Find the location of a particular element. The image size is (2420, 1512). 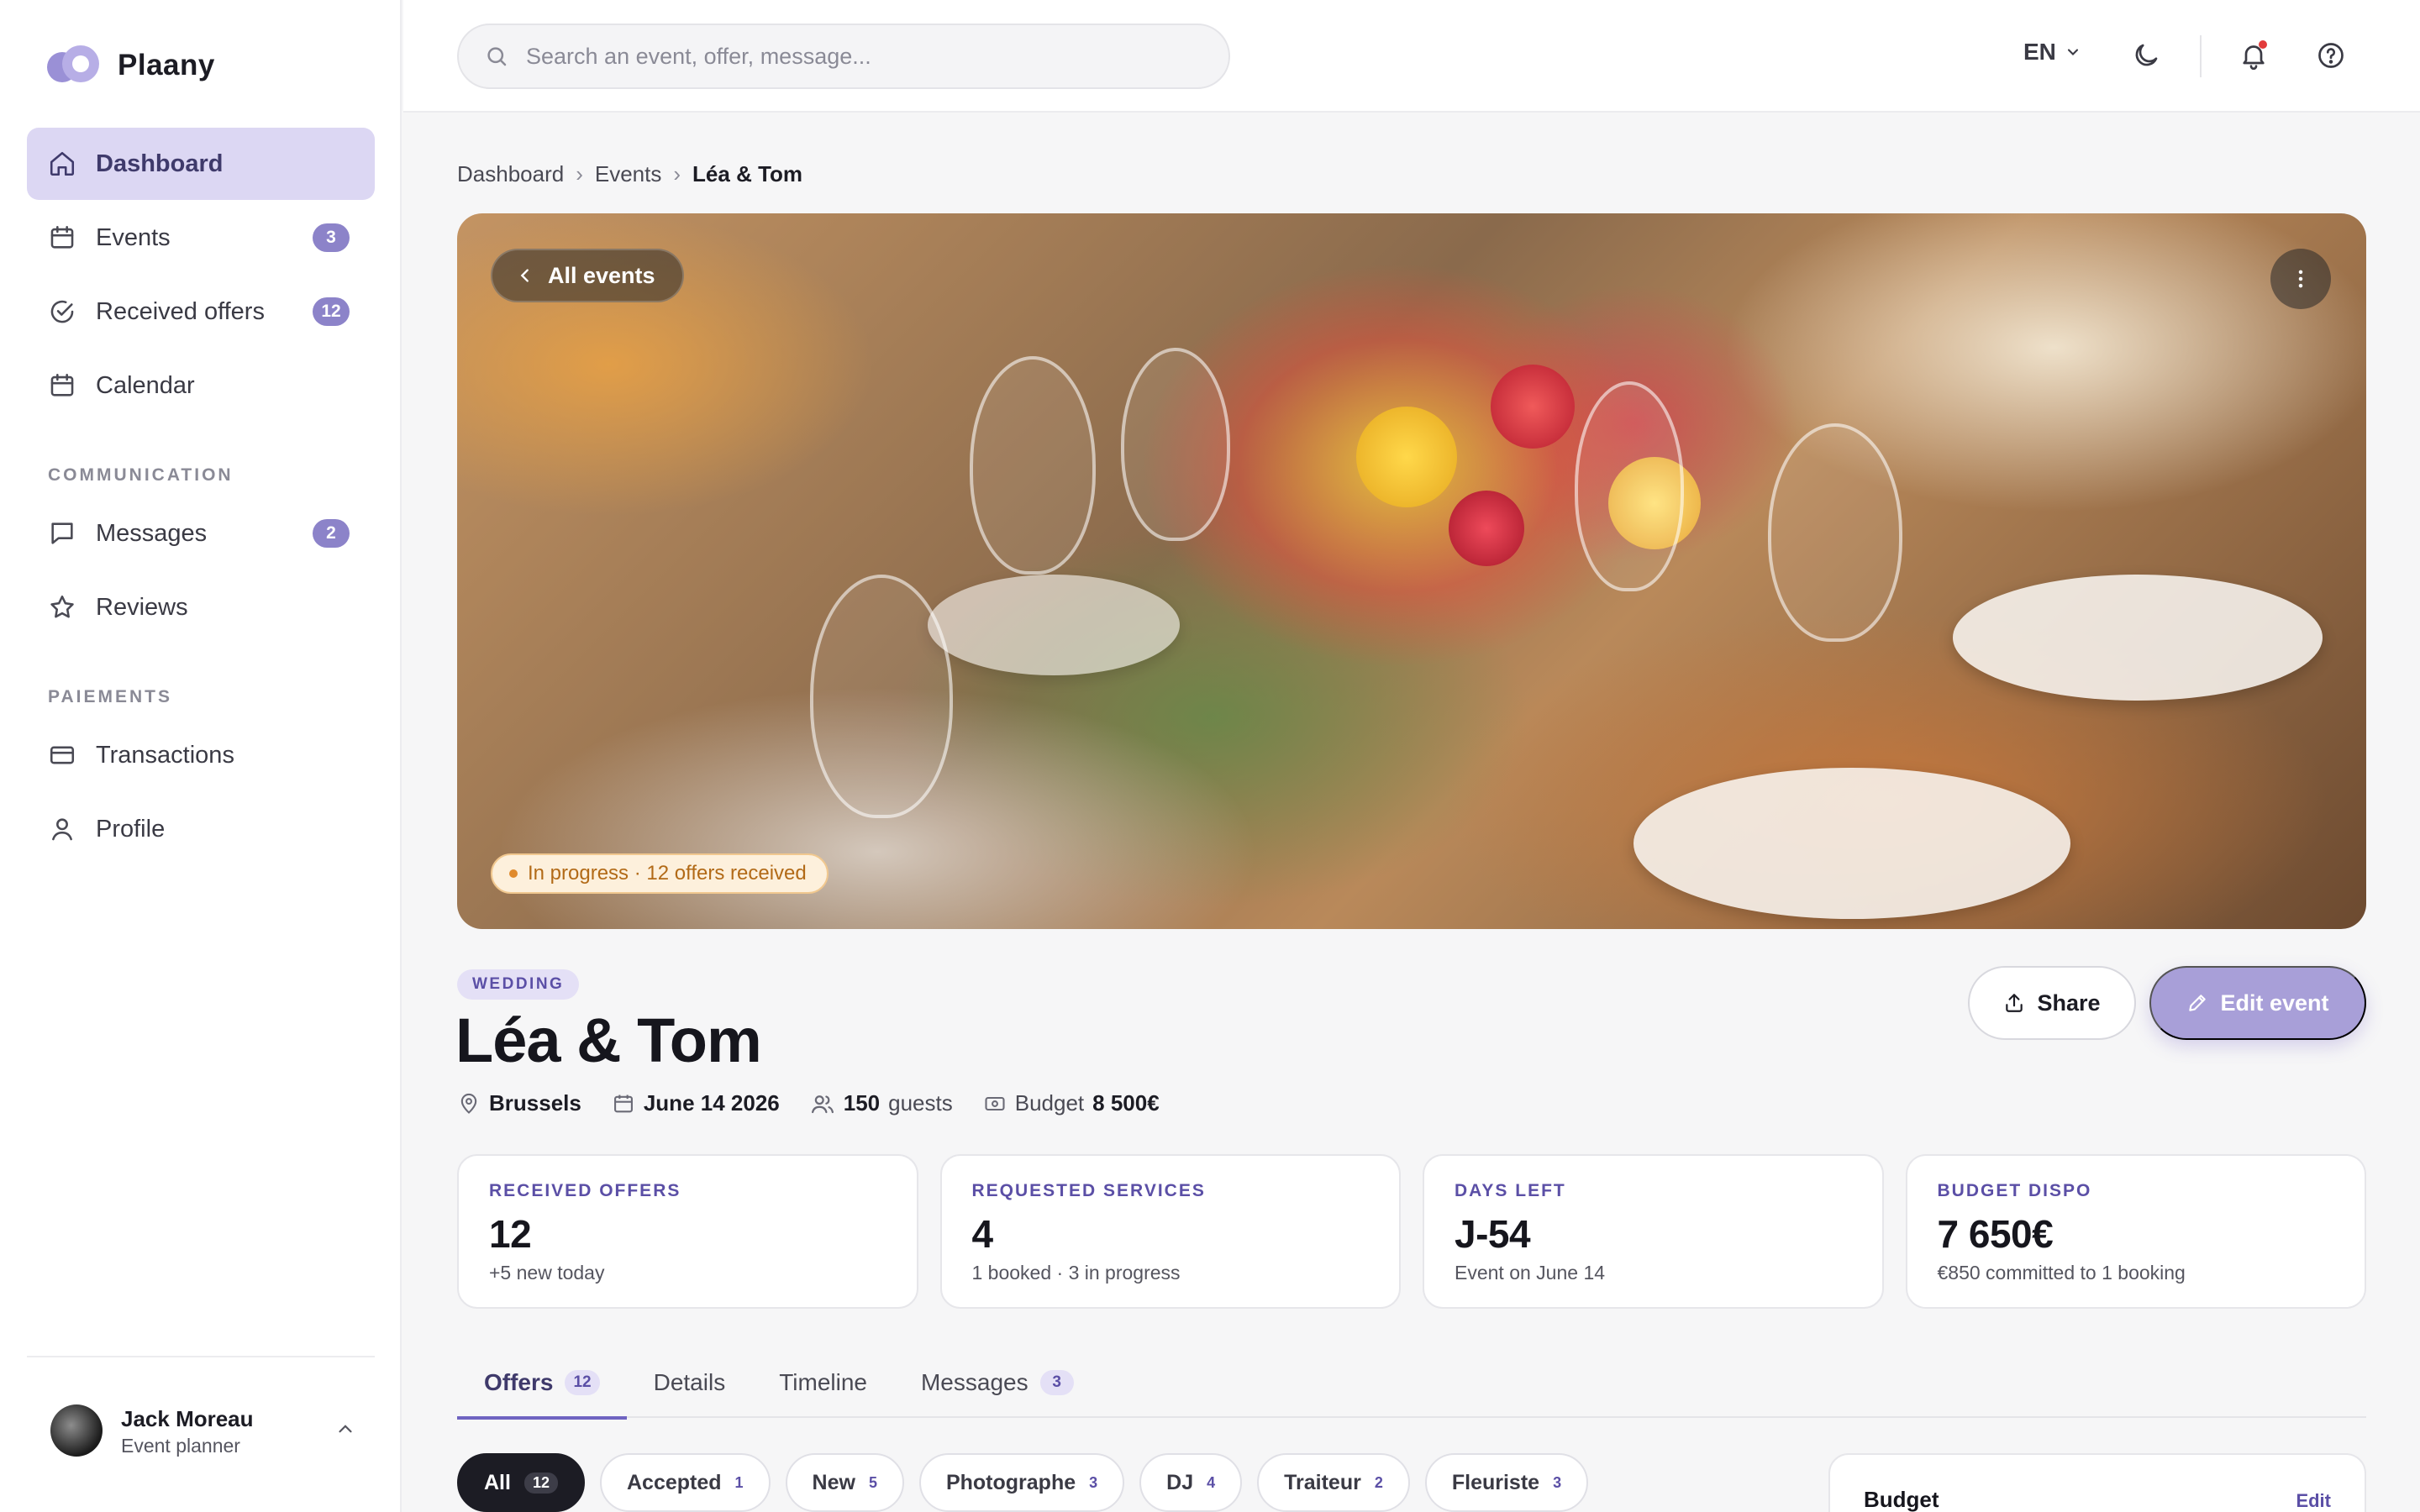

chip-count: 1 is located at coordinates (739, 1482).